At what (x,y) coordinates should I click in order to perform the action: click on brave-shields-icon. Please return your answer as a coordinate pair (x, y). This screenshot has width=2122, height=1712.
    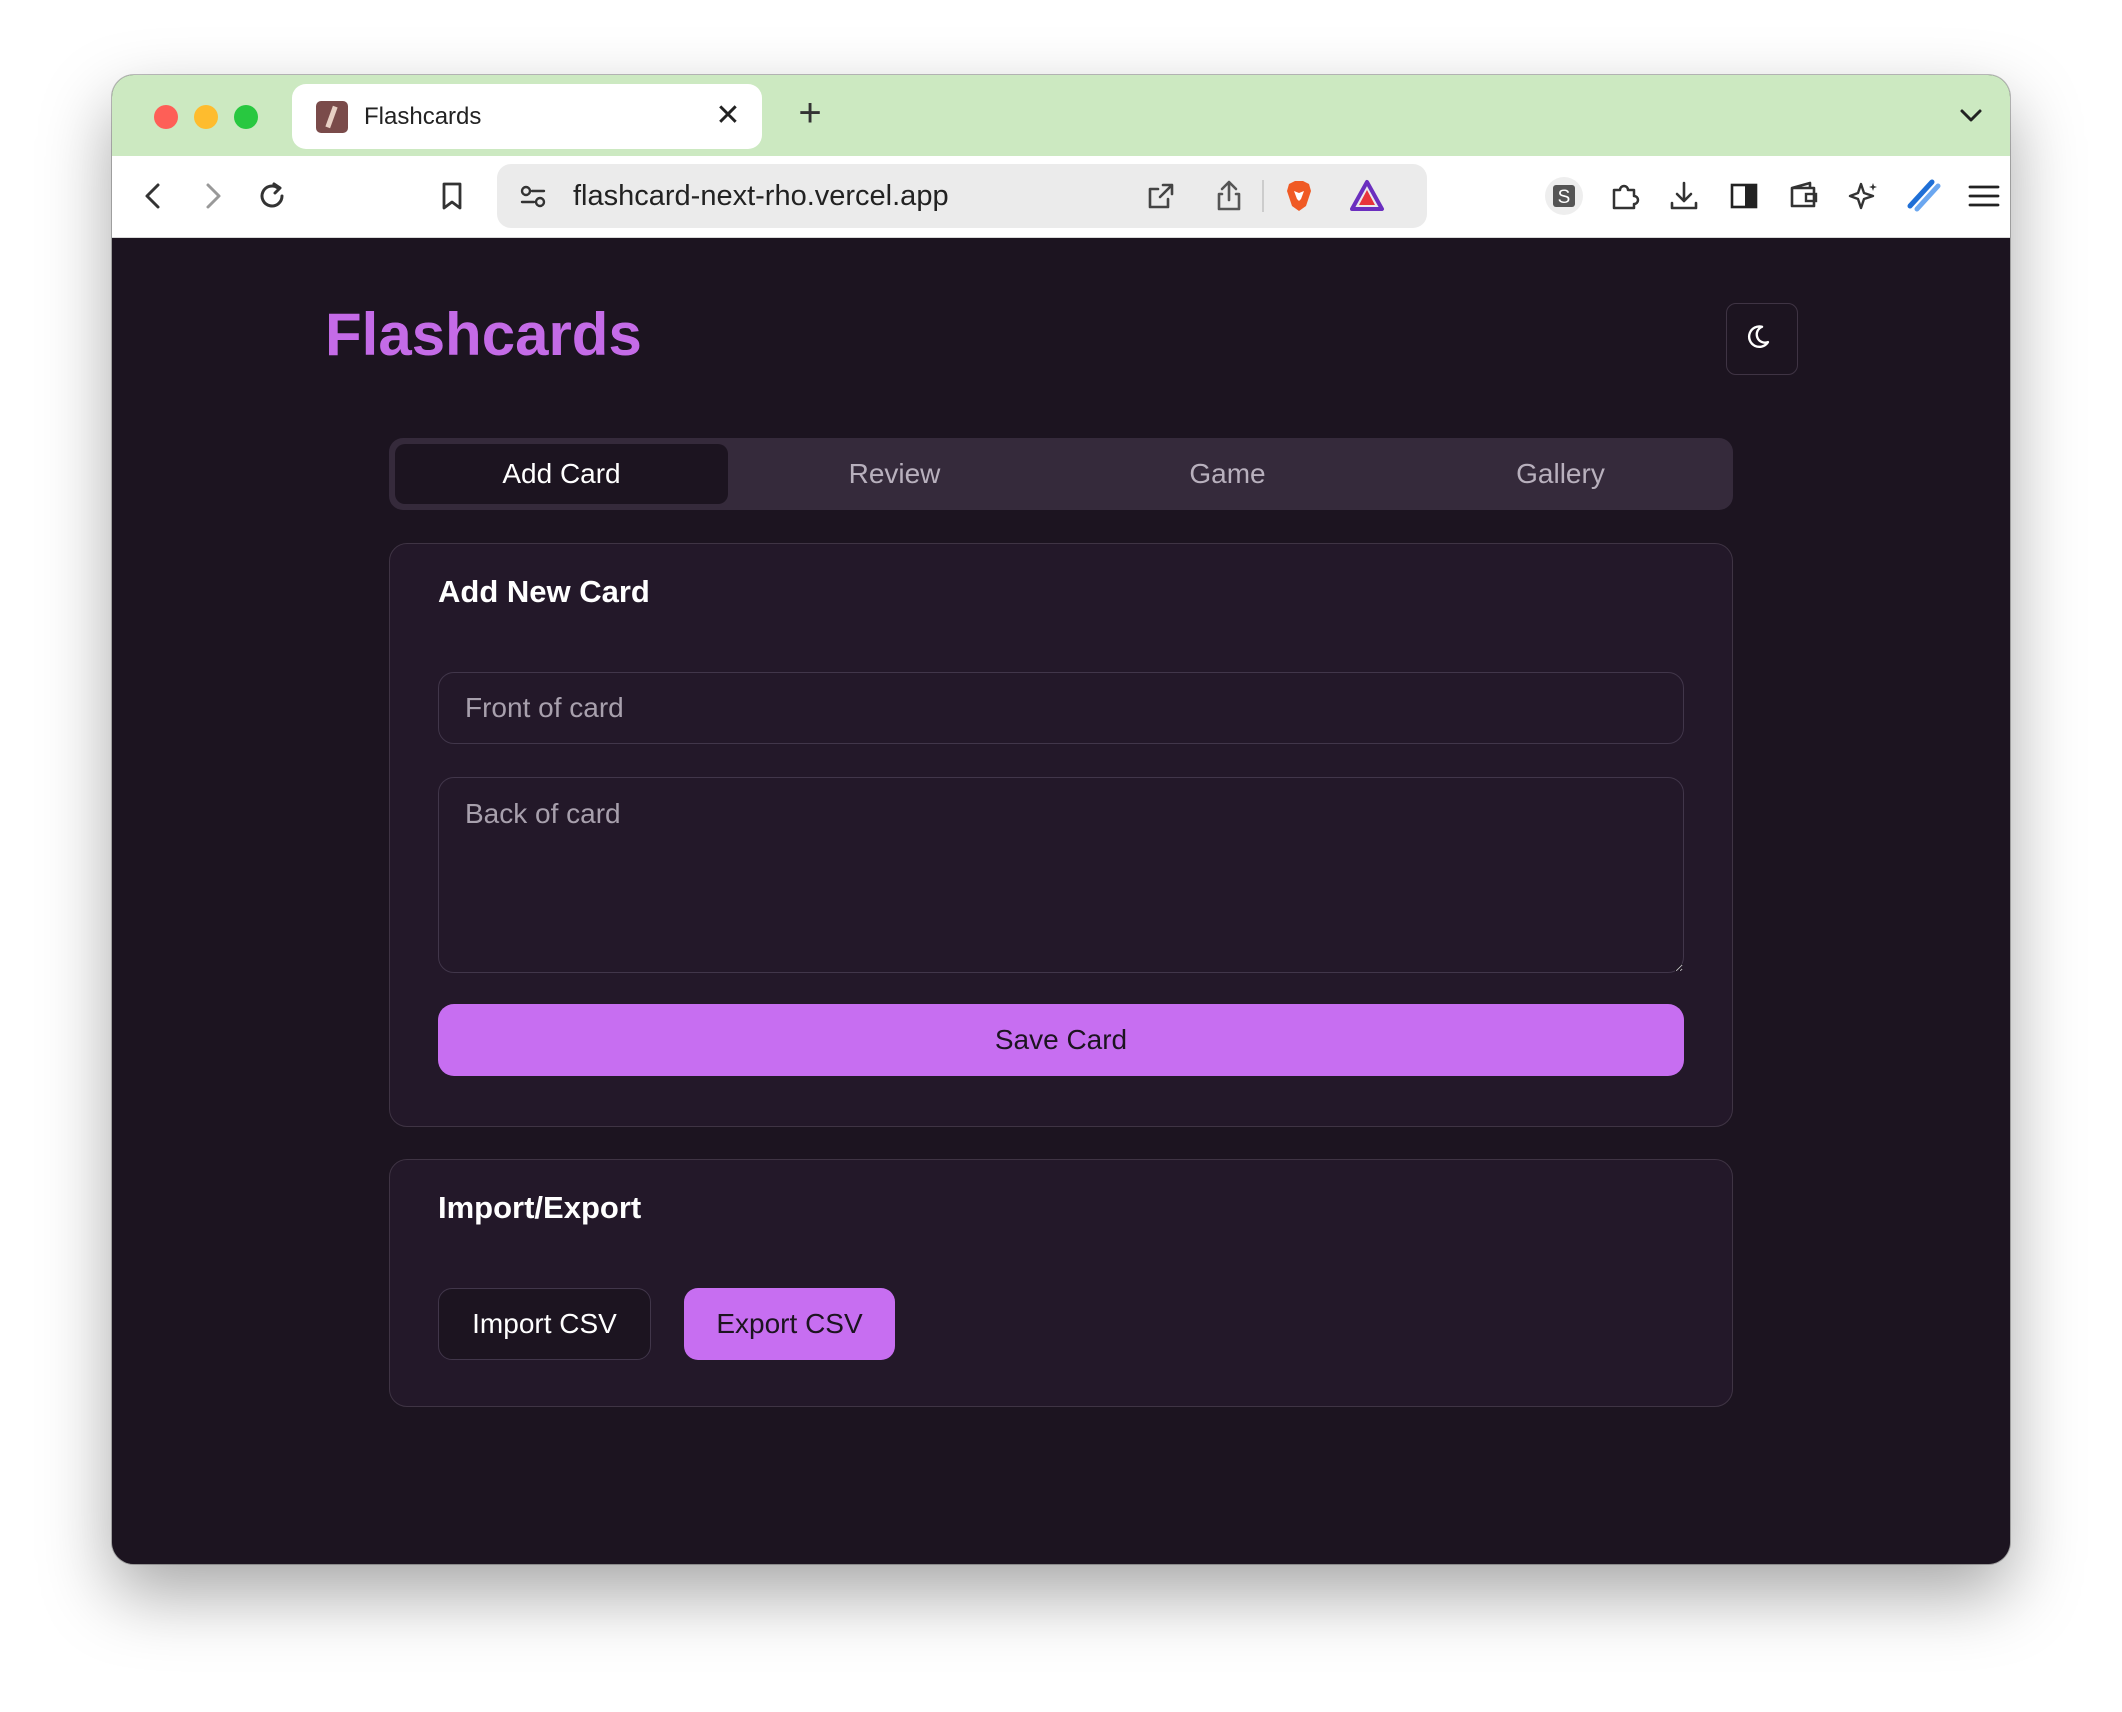
    Looking at the image, I should click on (1299, 196).